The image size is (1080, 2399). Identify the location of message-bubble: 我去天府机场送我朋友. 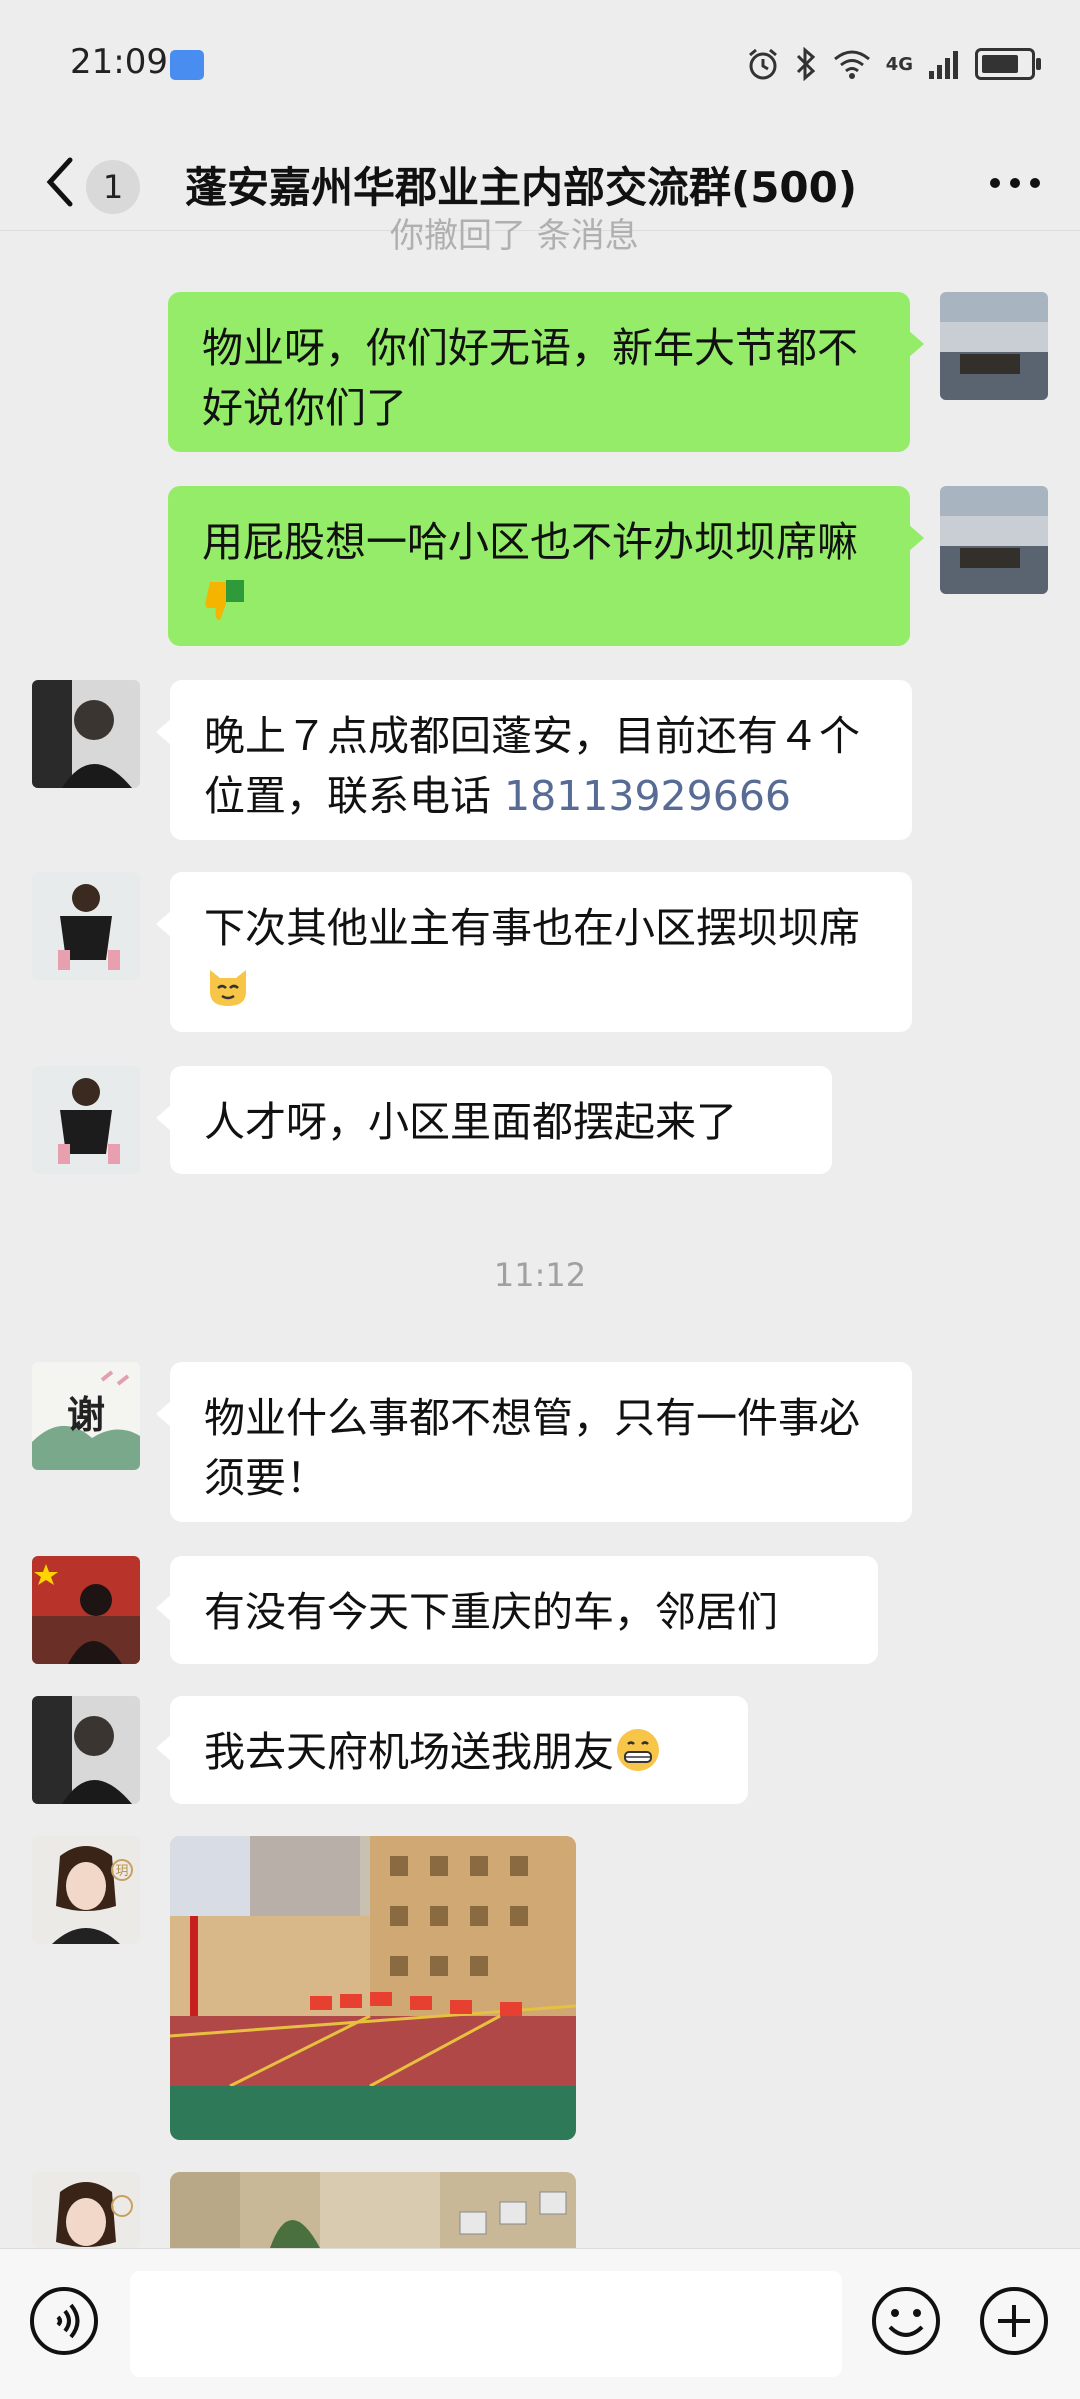
(452, 1750).